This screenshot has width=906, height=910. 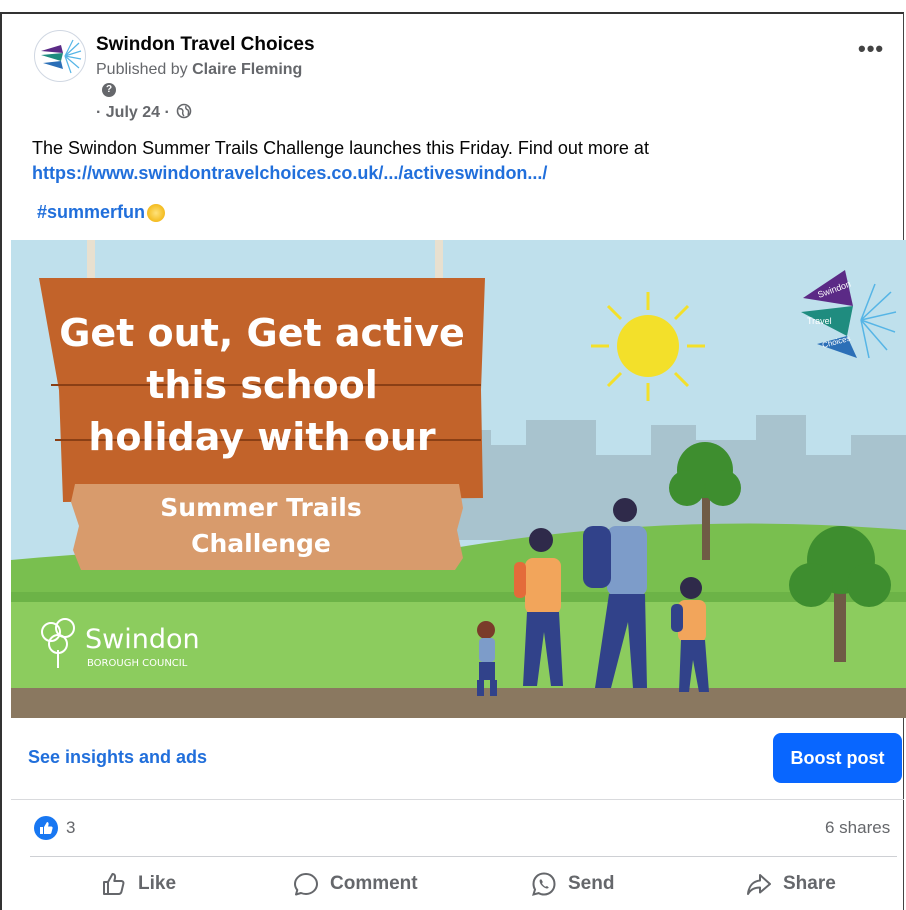 I want to click on more-options-button: •••, so click(x=874, y=51).